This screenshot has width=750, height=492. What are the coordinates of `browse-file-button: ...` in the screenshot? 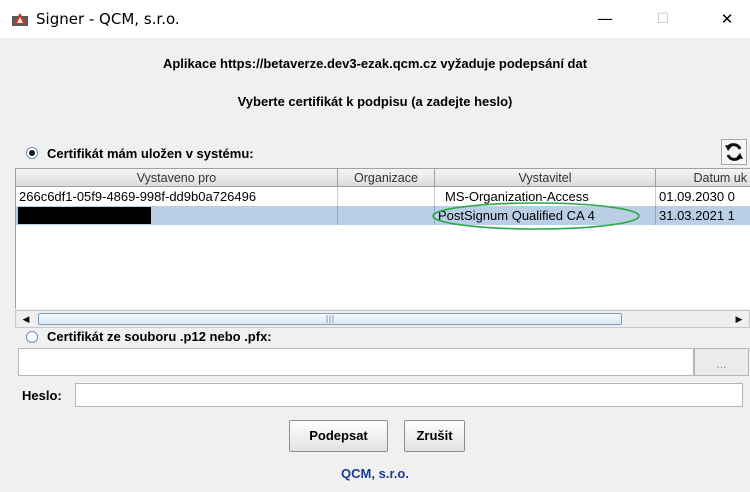 It's located at (721, 362).